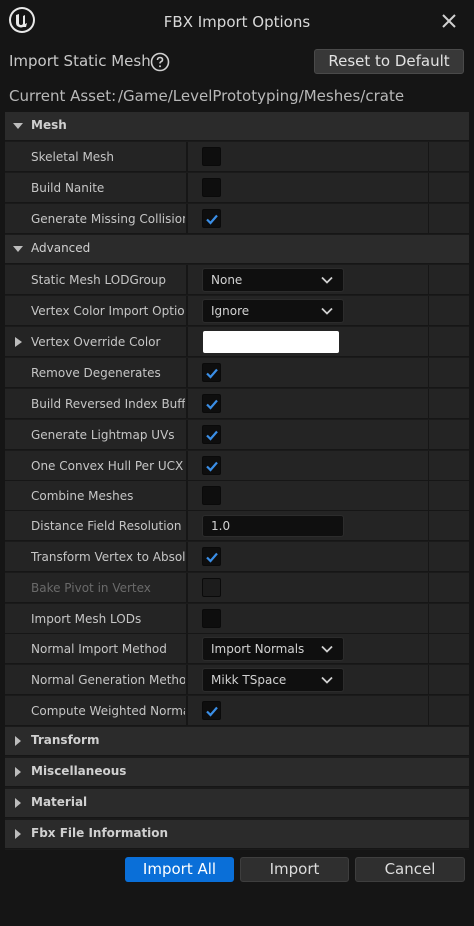 This screenshot has width=474, height=926. I want to click on normal-generation-method-dropdown: Mikk TSpace, so click(273, 680).